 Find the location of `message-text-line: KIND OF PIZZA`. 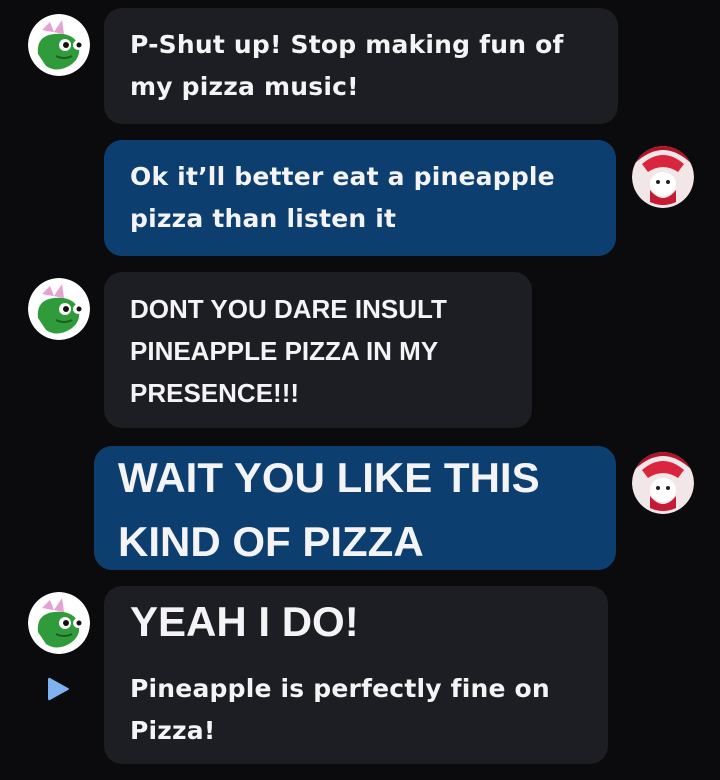

message-text-line: KIND OF PIZZA is located at coordinates (271, 541).